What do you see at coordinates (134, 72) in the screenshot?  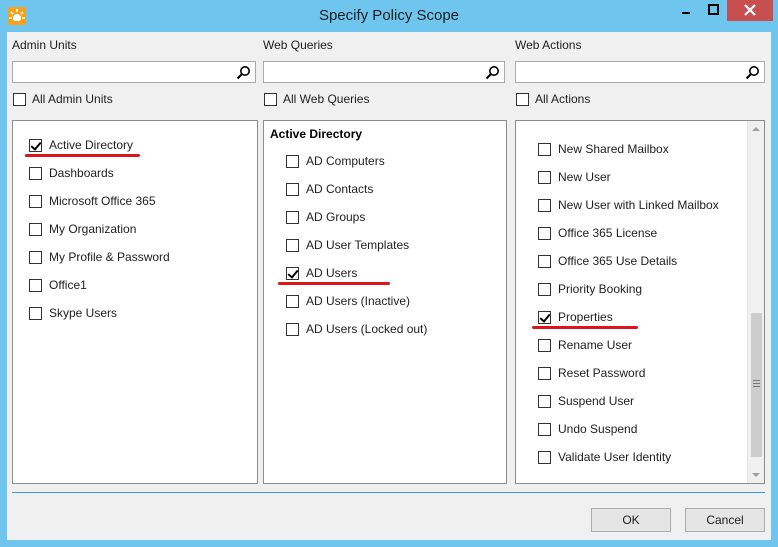 I see `admin-units-search-input` at bounding box center [134, 72].